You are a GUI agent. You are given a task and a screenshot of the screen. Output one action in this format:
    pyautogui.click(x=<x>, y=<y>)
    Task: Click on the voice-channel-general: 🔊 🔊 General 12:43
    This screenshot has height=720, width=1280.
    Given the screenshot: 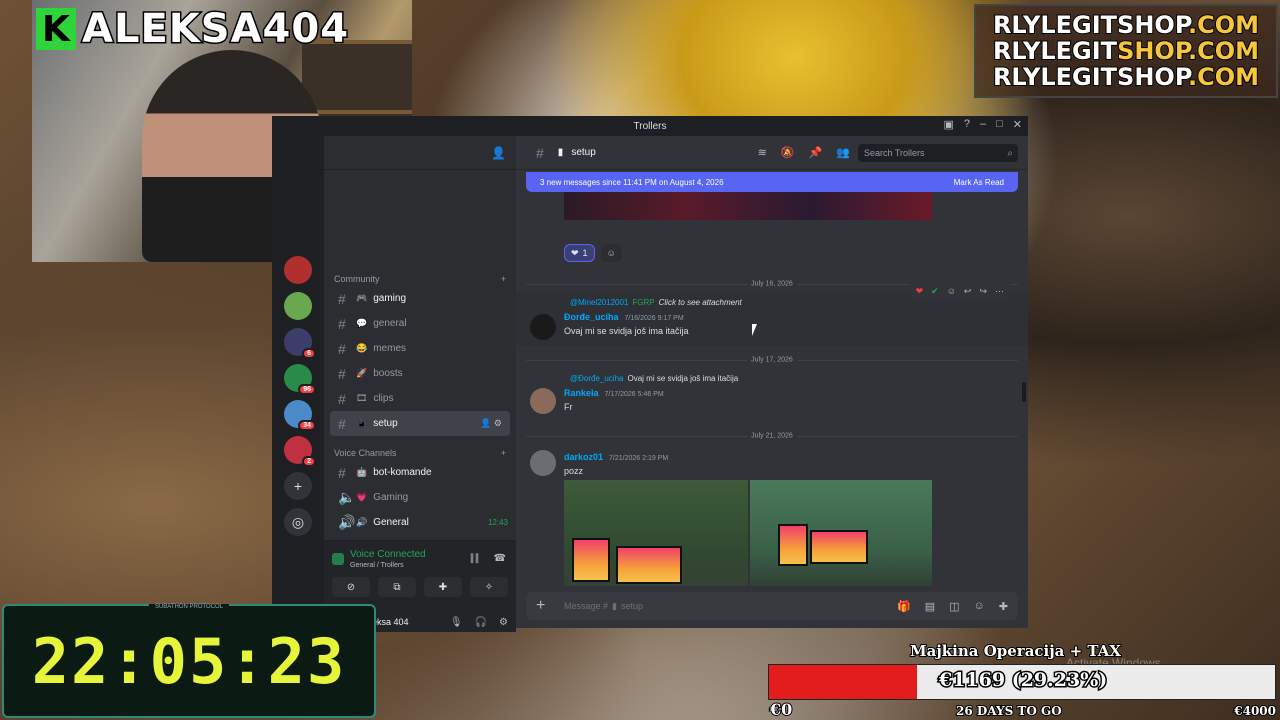 What is the action you would take?
    pyautogui.click(x=420, y=522)
    